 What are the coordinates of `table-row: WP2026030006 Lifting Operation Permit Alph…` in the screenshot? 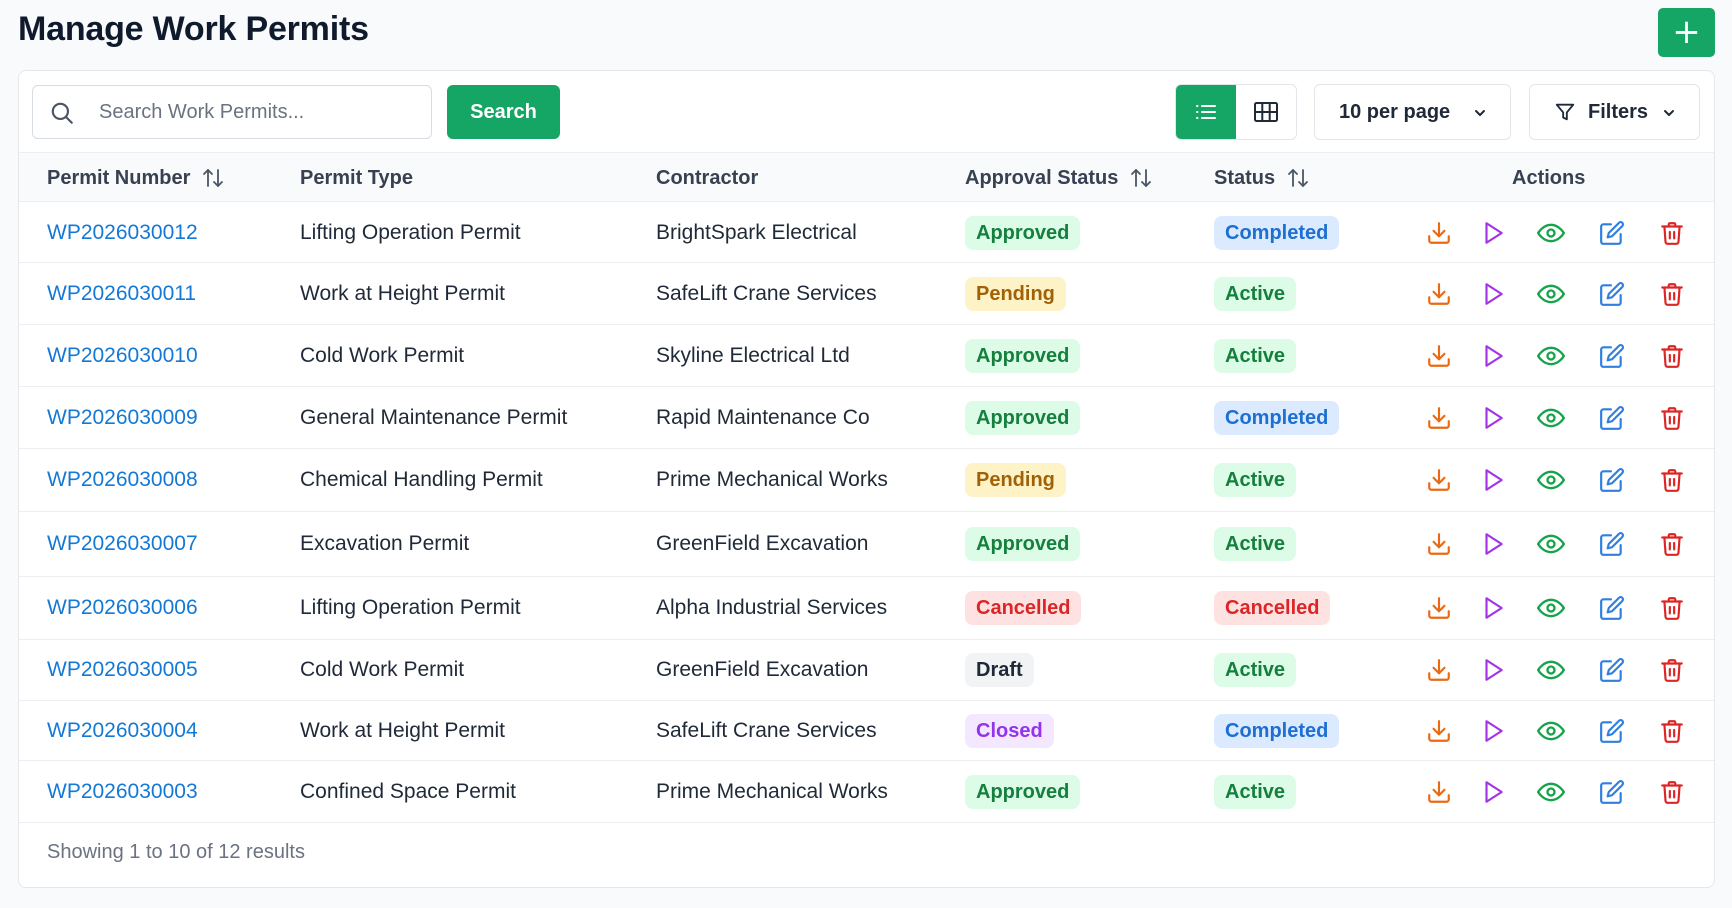 It's located at (866, 608).